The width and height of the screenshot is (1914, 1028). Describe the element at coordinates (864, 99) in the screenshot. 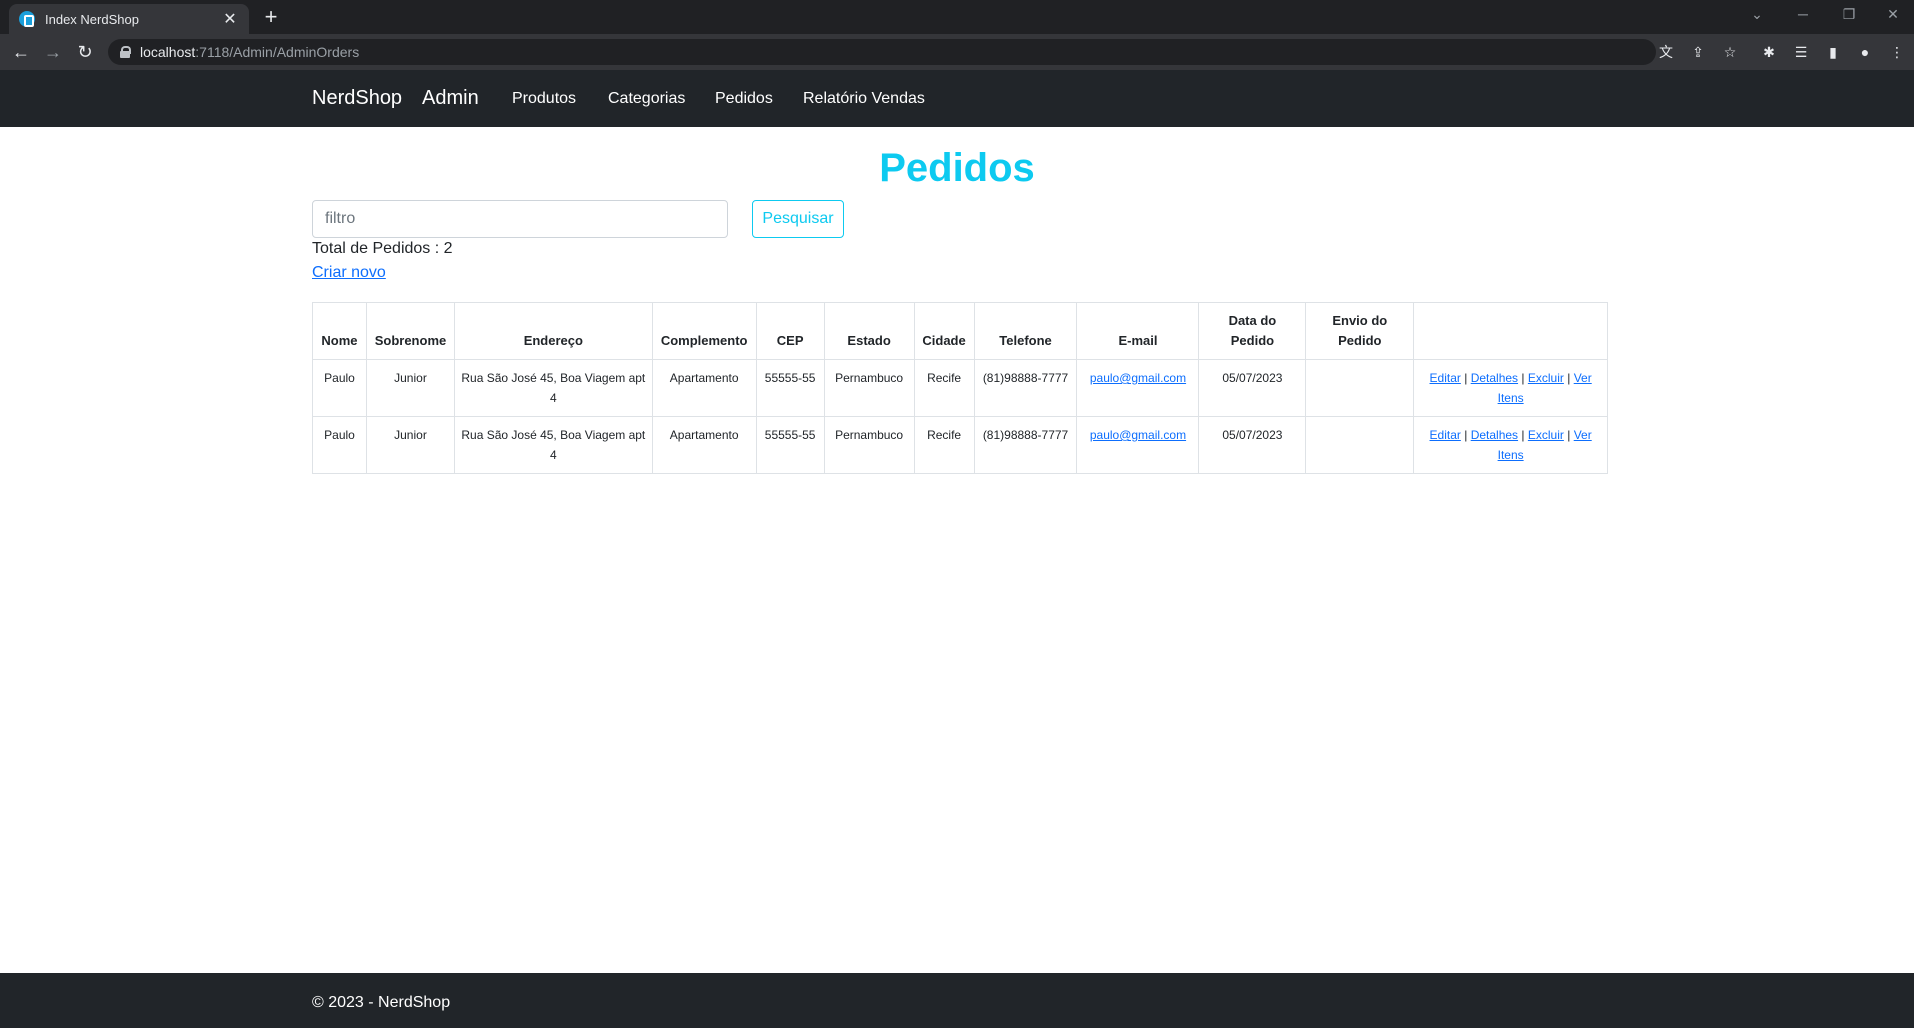

I see `nav-link-relatorio-vendas: Relatório Vendas` at that location.